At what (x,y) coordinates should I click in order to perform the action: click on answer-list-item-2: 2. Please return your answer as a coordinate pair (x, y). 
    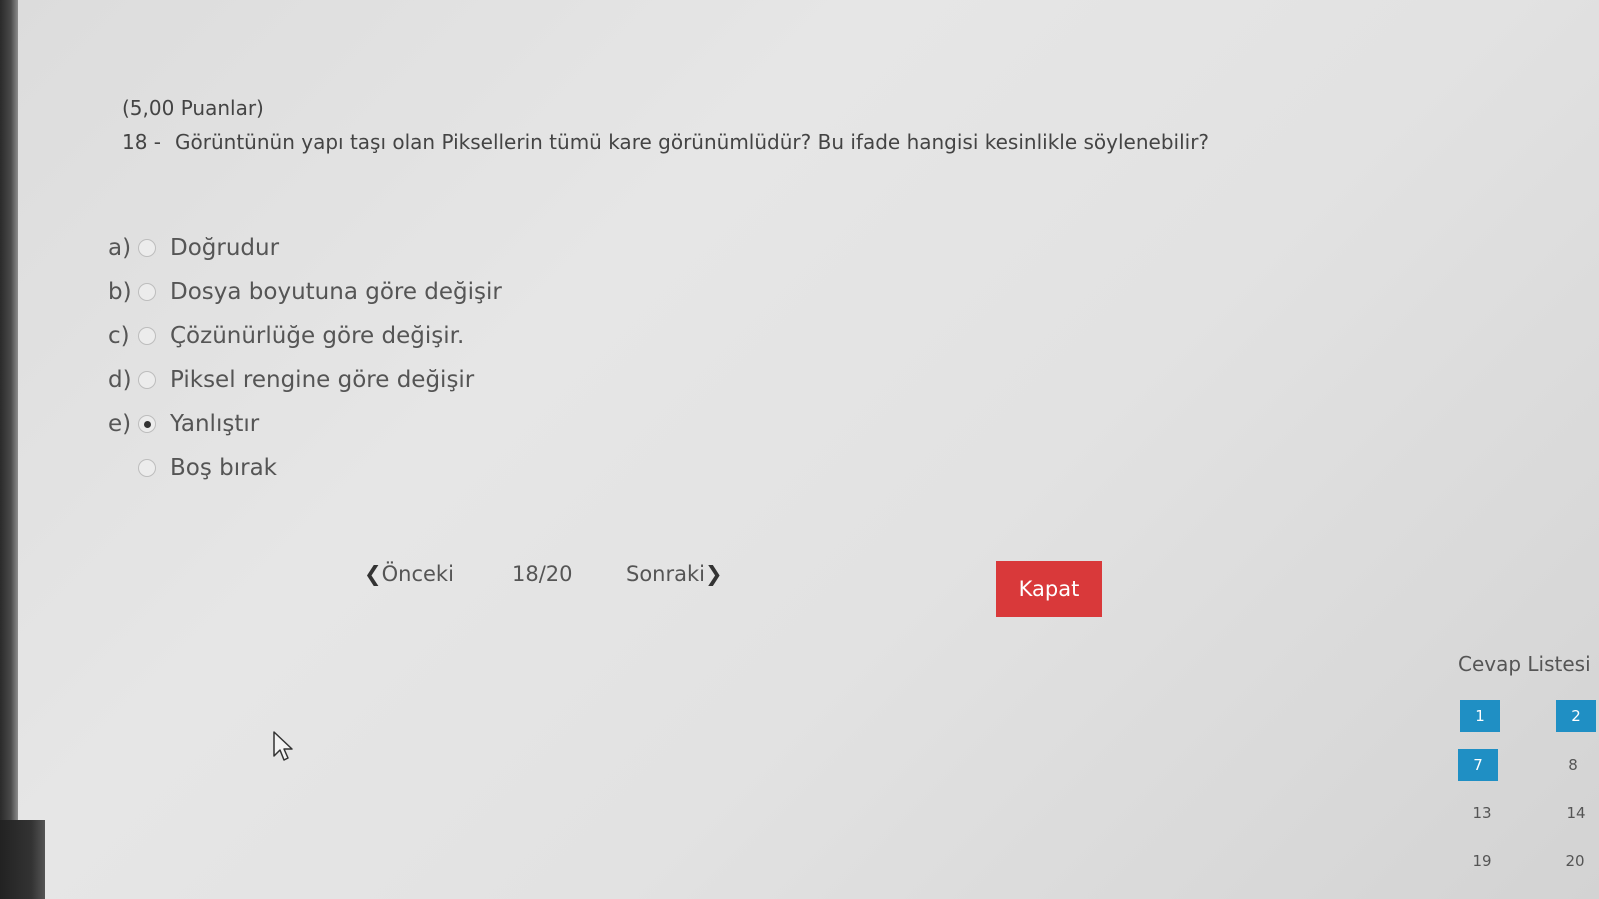
    Looking at the image, I should click on (1576, 716).